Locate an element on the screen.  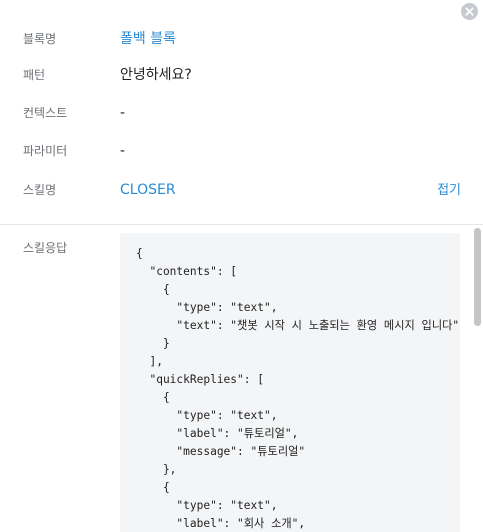
skill-name-label: 스킬명 is located at coordinates (40, 190).